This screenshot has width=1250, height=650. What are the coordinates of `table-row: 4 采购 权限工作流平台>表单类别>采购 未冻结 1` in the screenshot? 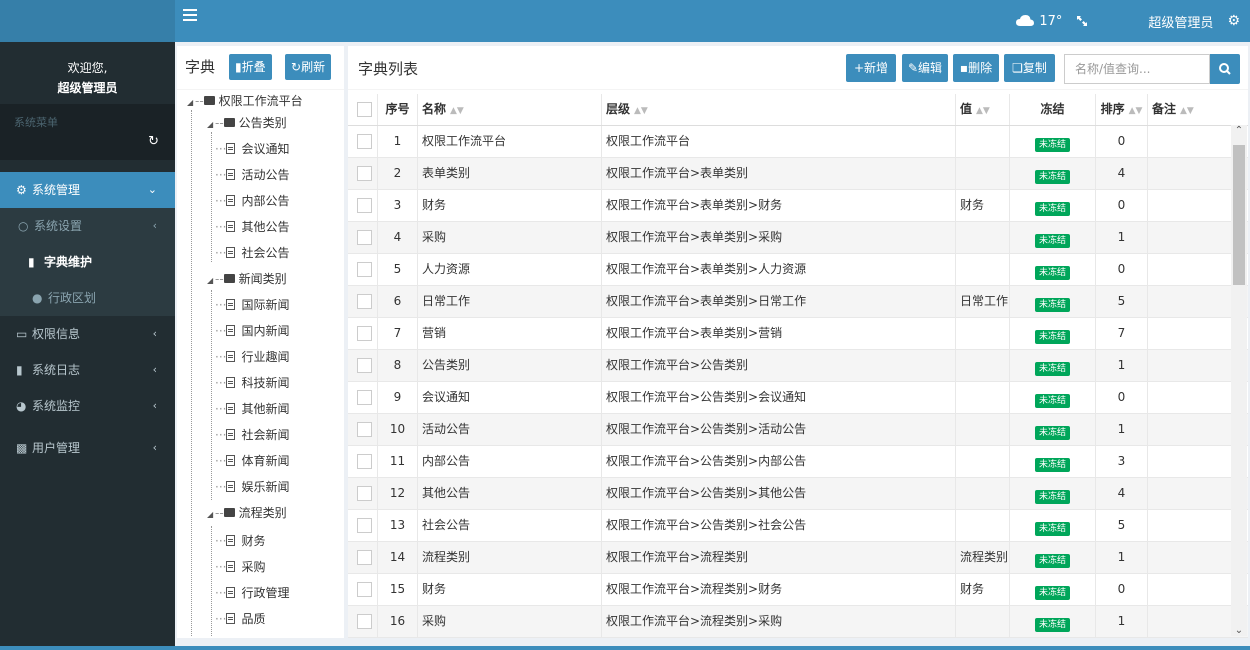 It's located at (798, 238).